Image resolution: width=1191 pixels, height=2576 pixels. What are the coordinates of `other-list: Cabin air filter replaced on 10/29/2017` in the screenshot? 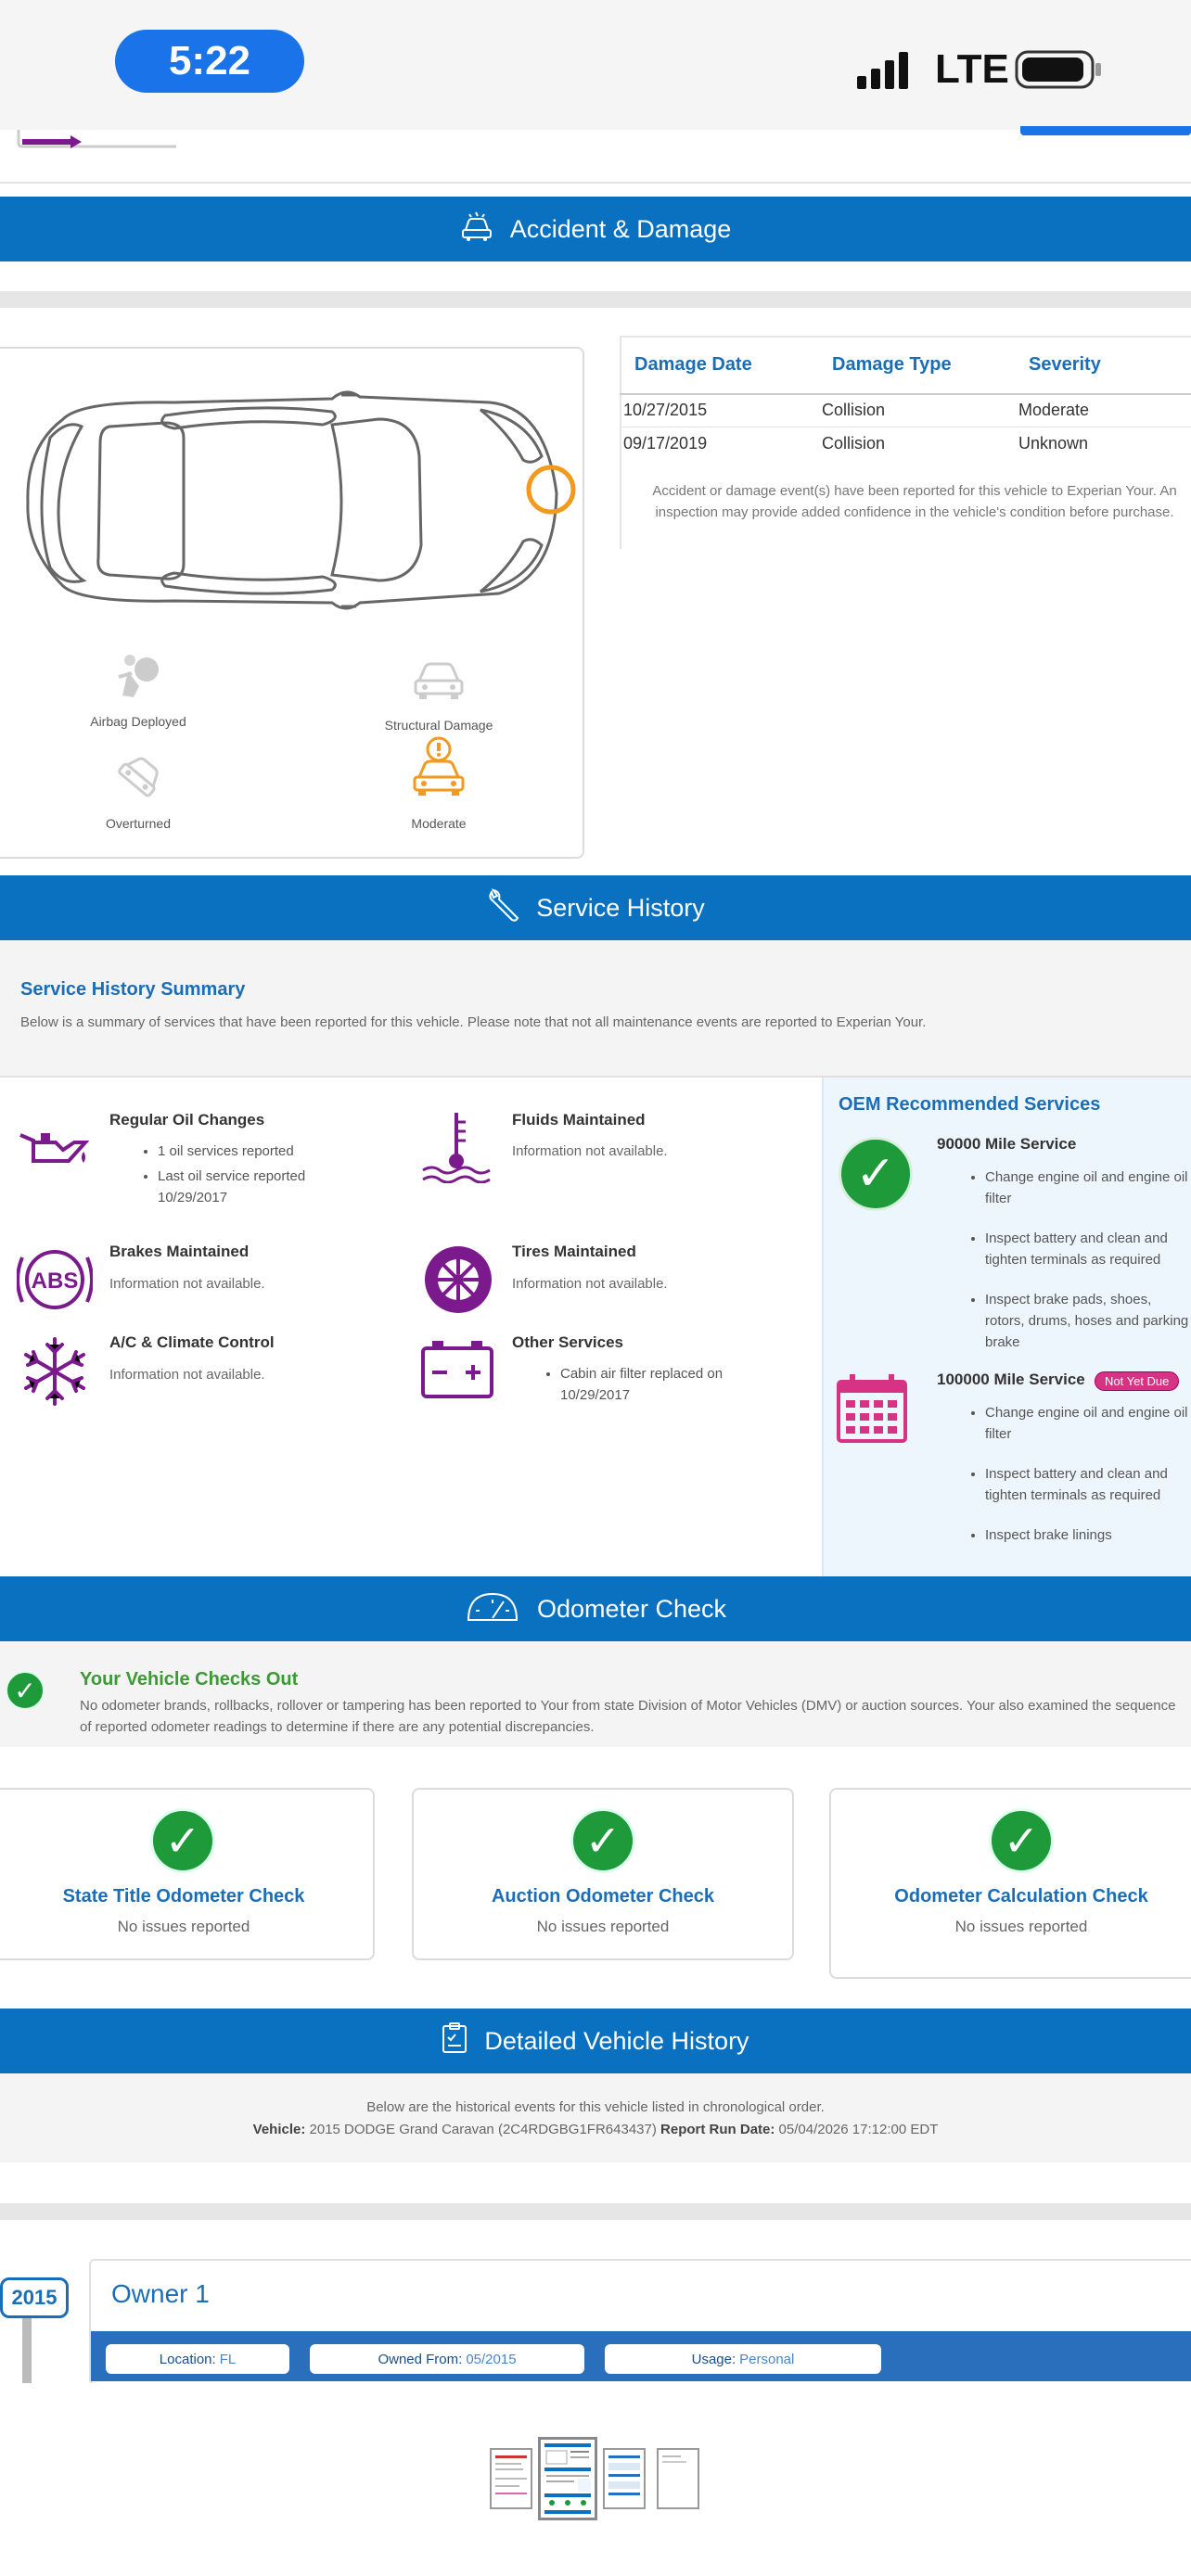 It's located at (651, 1386).